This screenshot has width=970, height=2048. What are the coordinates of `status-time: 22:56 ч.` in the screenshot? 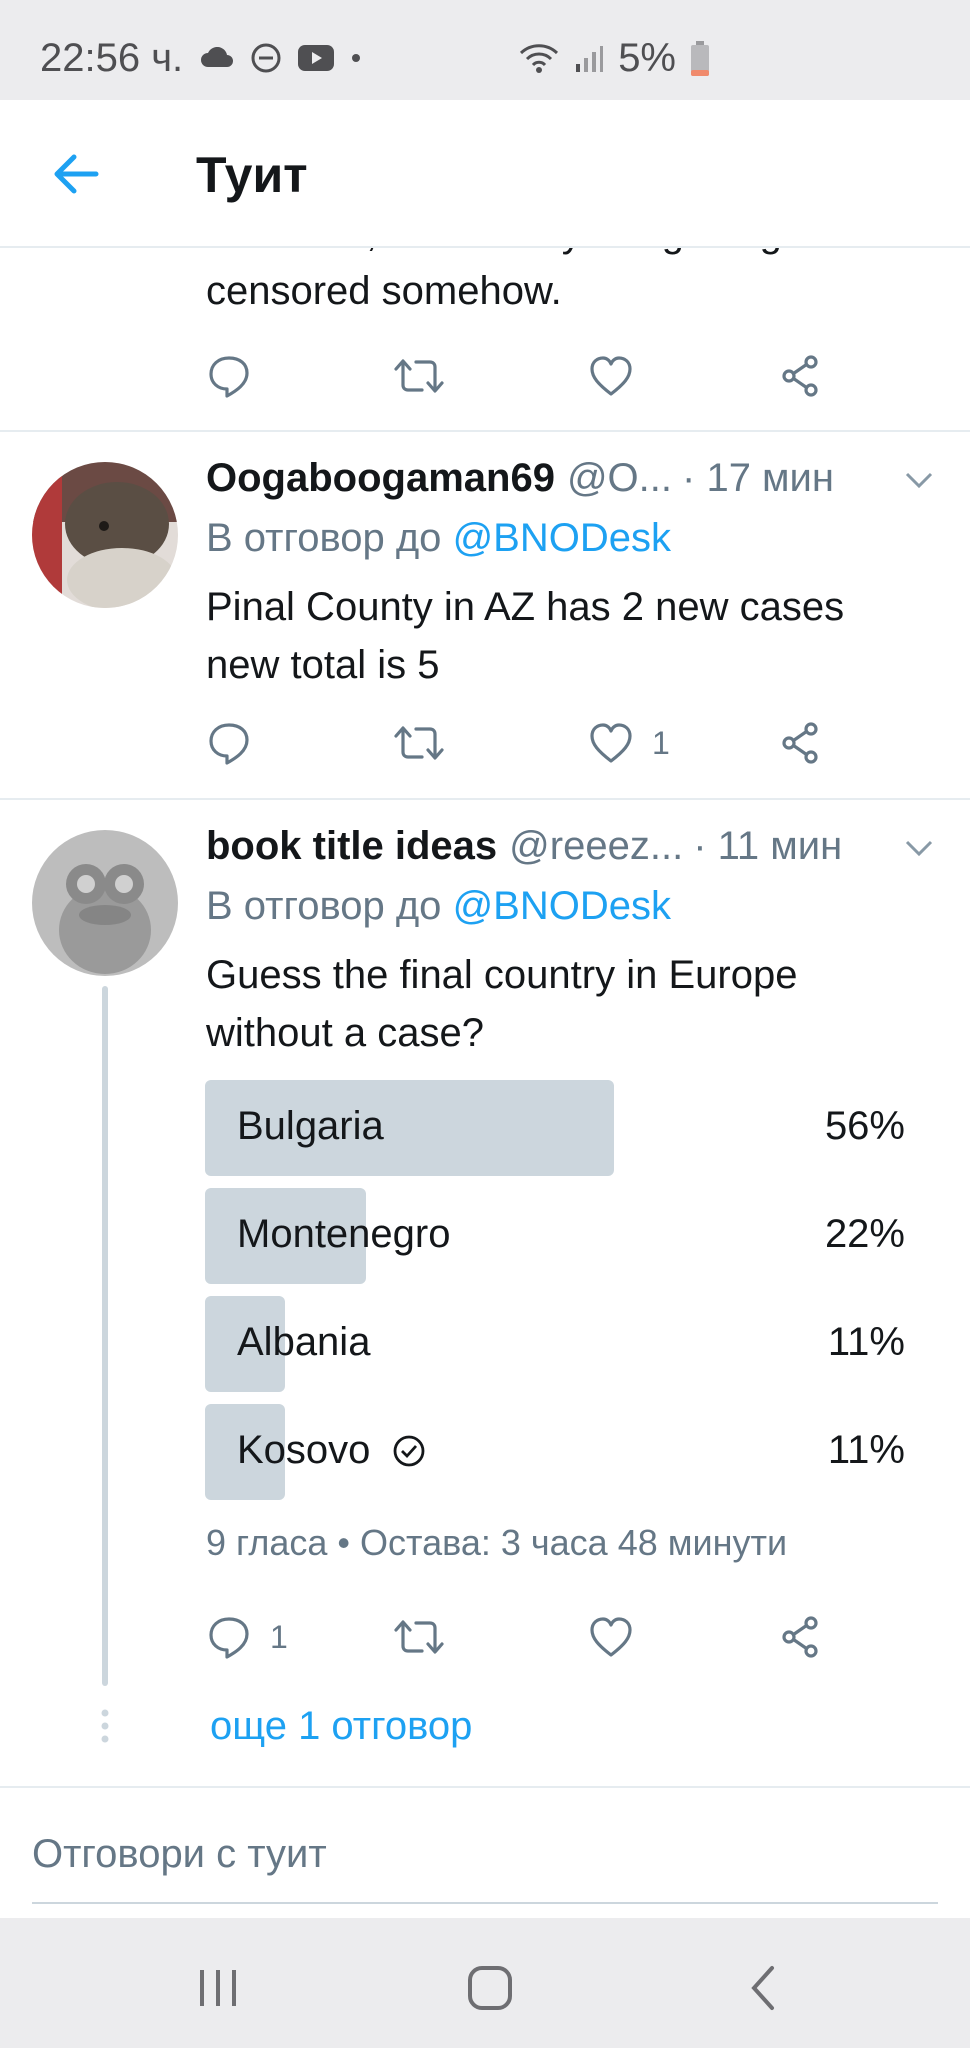 It's located at (112, 58).